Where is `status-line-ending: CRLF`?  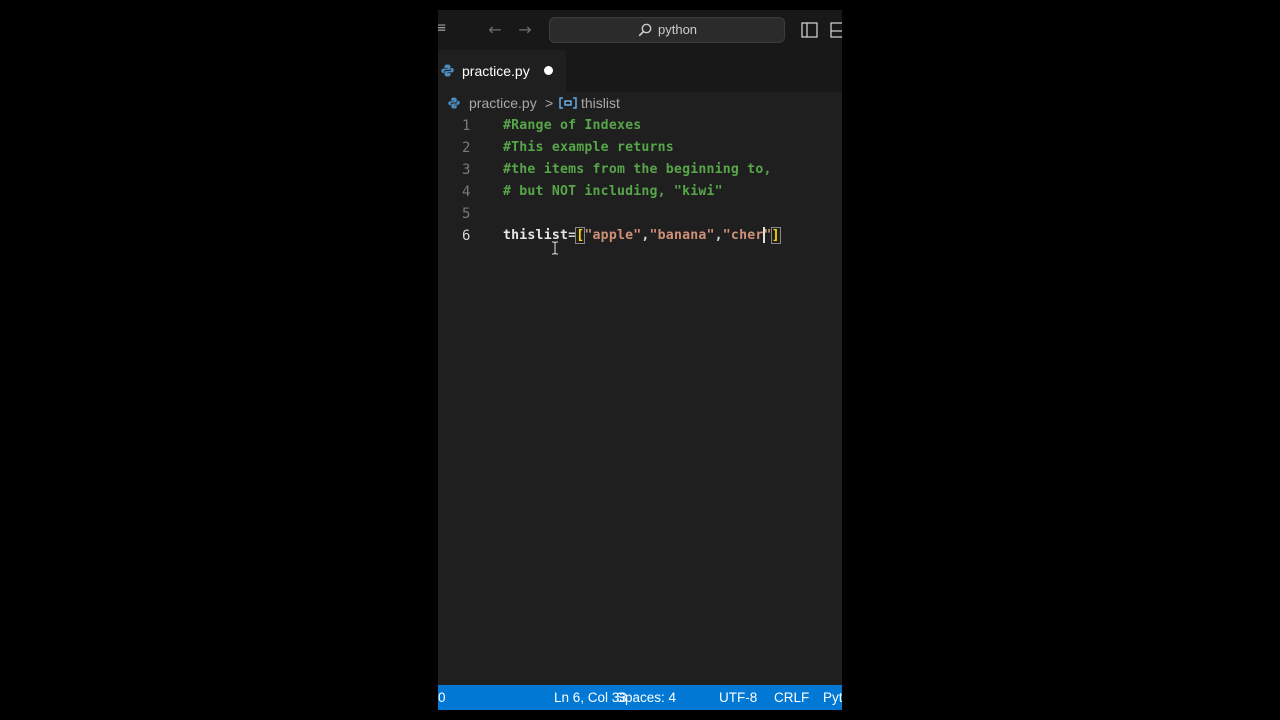
status-line-ending: CRLF is located at coordinates (791, 697).